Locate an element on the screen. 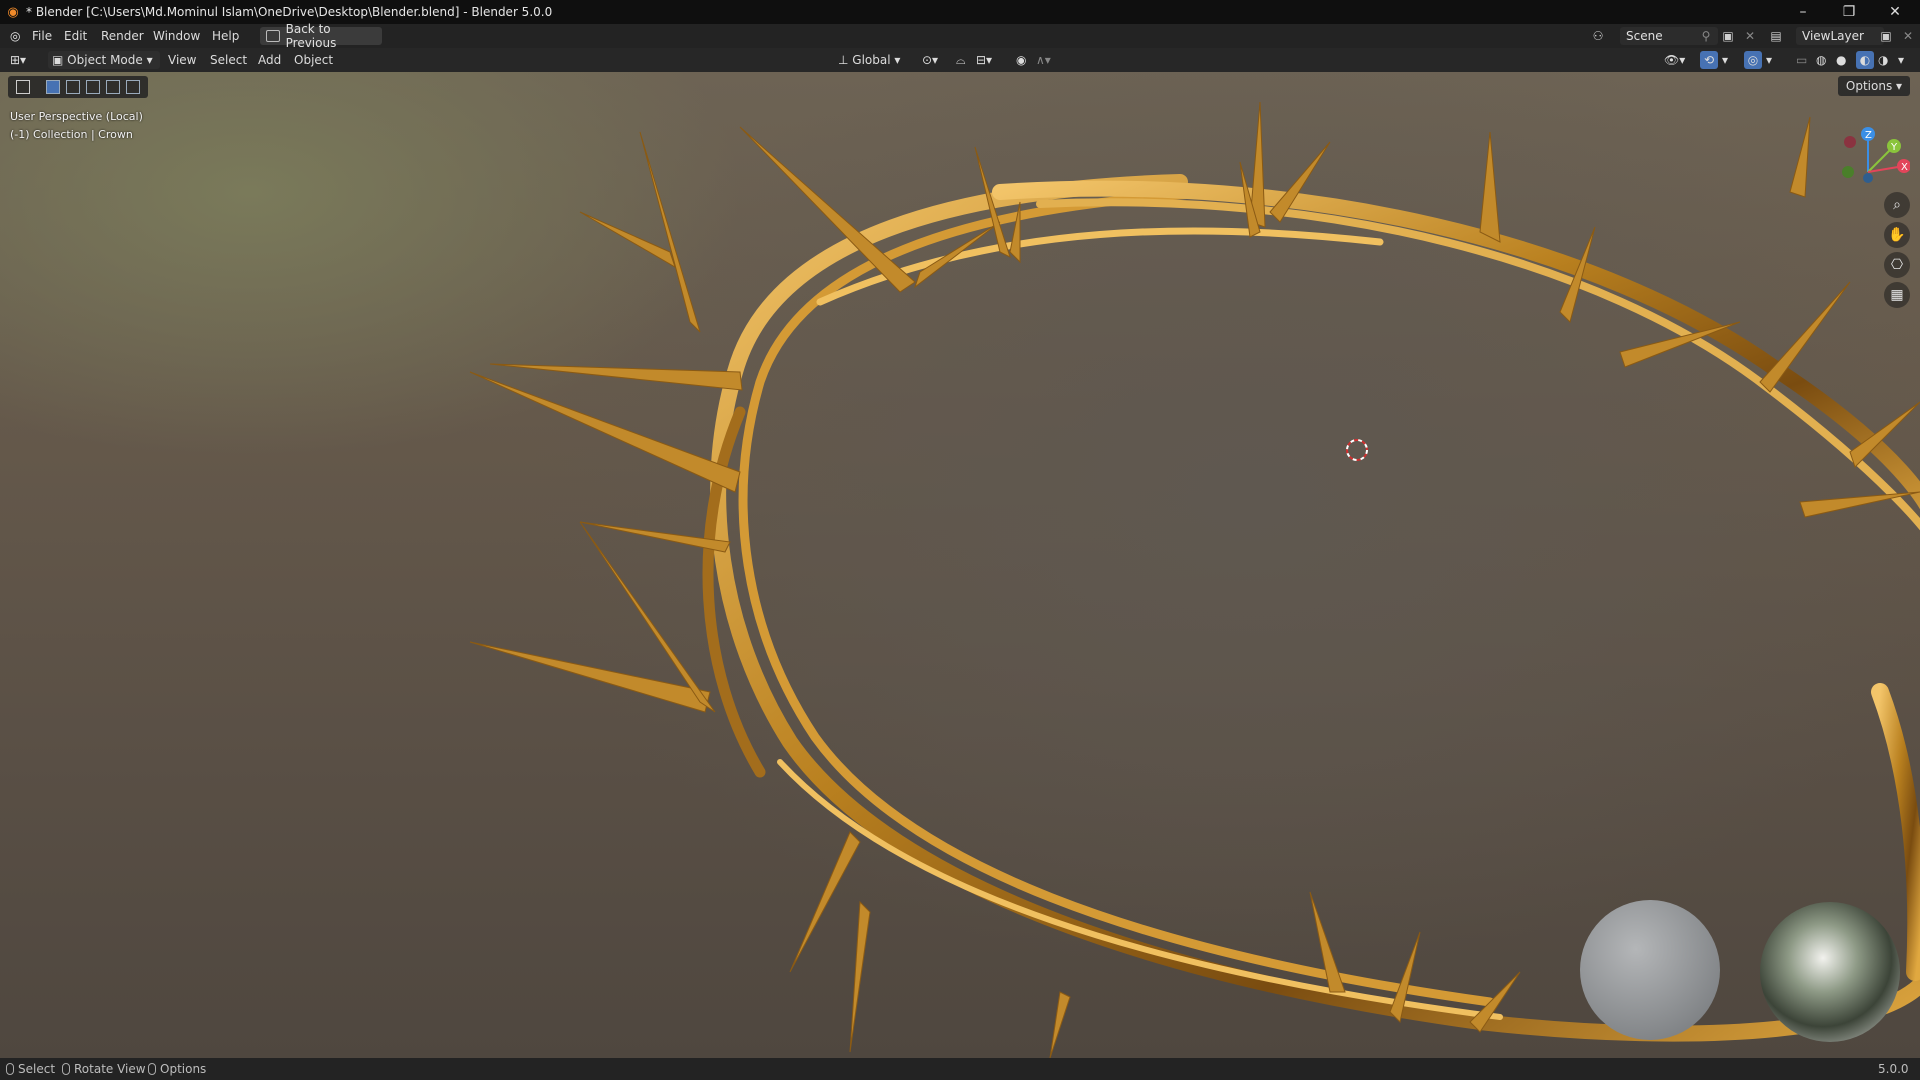  screen-icon is located at coordinates (273, 36).